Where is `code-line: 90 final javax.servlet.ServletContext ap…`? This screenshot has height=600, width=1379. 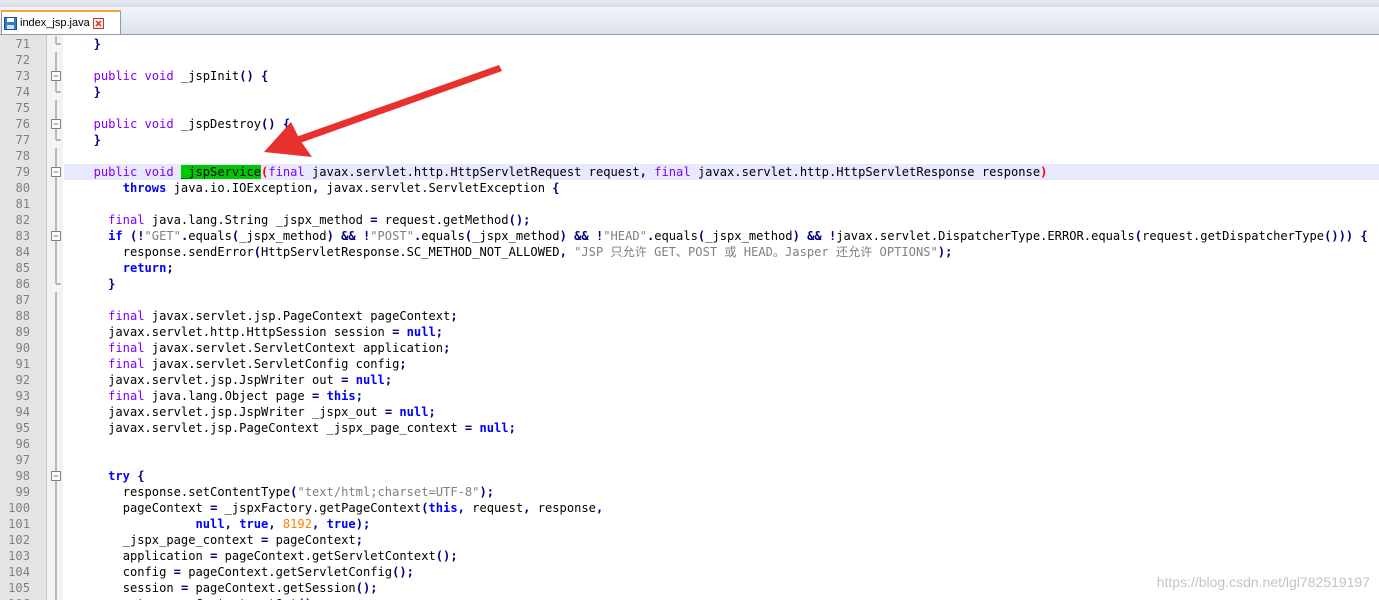
code-line: 90 final javax.servlet.ServletContext ap… is located at coordinates (689, 348).